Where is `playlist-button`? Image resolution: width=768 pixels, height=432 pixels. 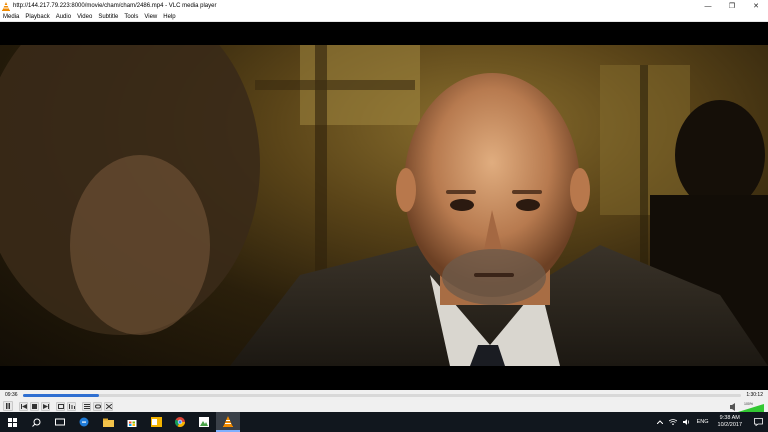 playlist-button is located at coordinates (86, 406).